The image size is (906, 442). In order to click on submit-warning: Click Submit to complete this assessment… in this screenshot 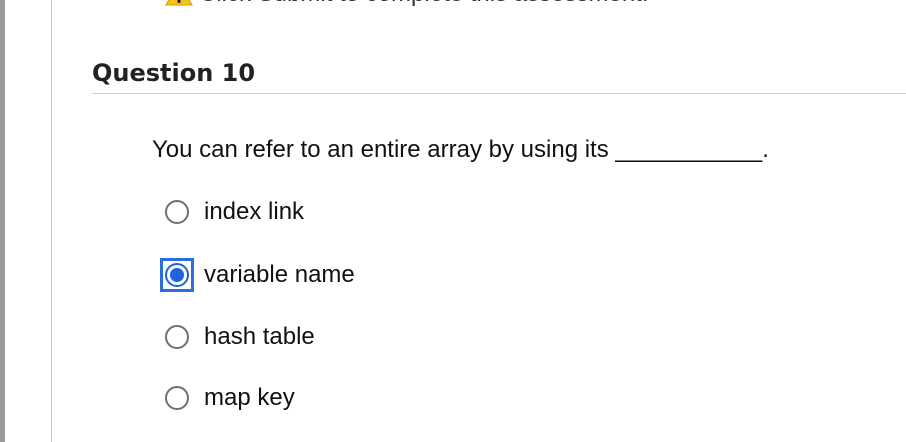, I will do `click(407, 4)`.